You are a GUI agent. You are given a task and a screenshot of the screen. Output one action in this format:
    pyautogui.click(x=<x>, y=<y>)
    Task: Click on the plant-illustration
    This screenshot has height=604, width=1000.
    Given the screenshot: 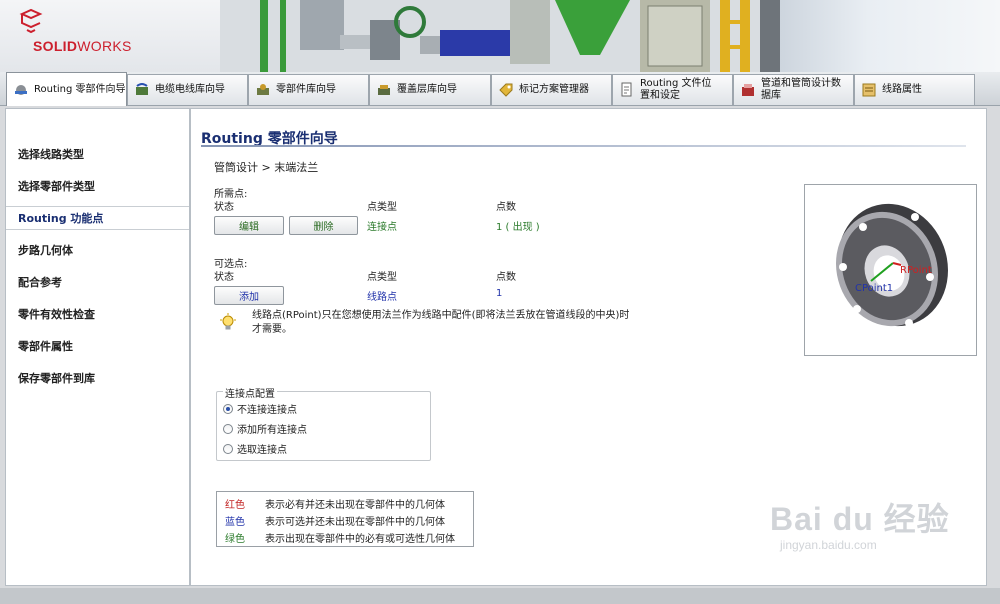 What is the action you would take?
    pyautogui.click(x=500, y=36)
    